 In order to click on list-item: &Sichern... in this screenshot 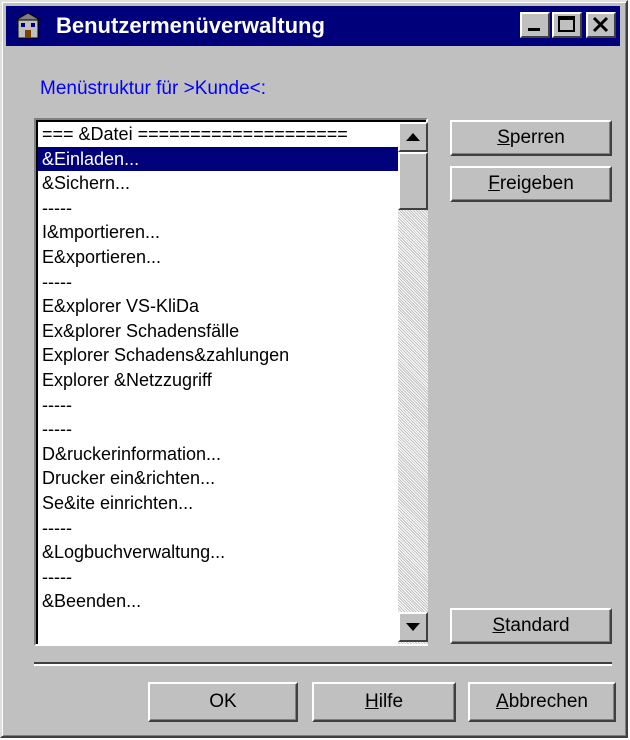, I will do `click(218, 183)`.